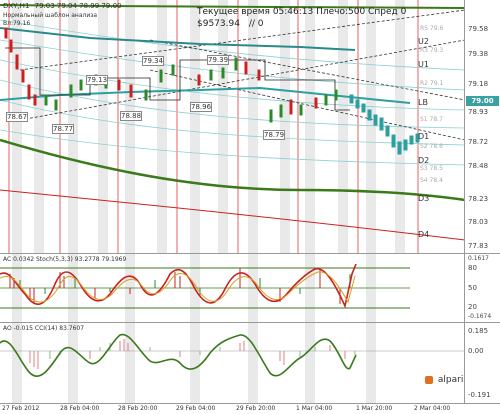 This screenshot has width=500, height=414. I want to click on alpari-logo-icon, so click(429, 379).